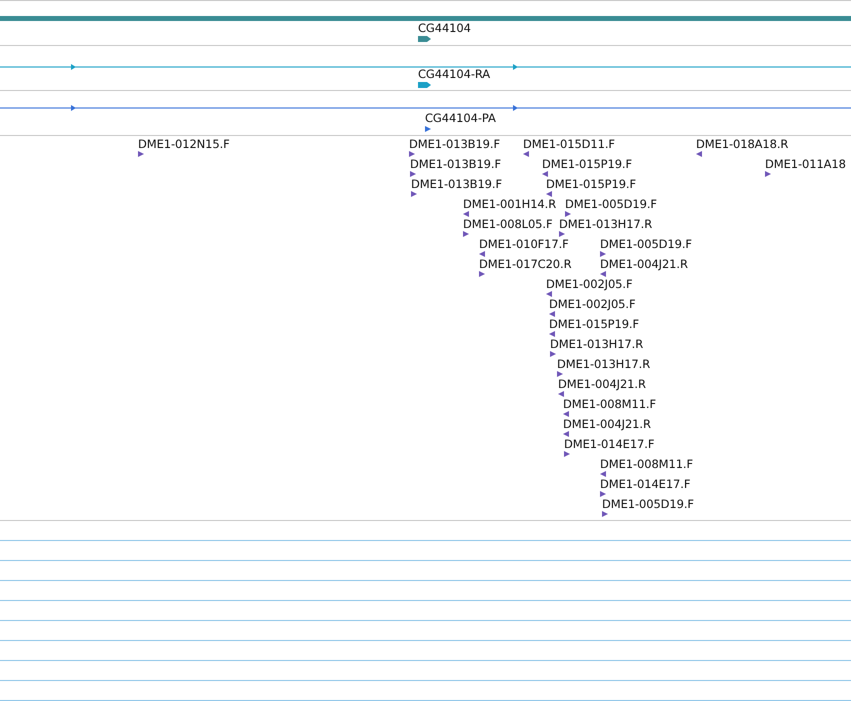 The width and height of the screenshot is (851, 701). I want to click on est-label: DME1-008L05.F, so click(507, 224).